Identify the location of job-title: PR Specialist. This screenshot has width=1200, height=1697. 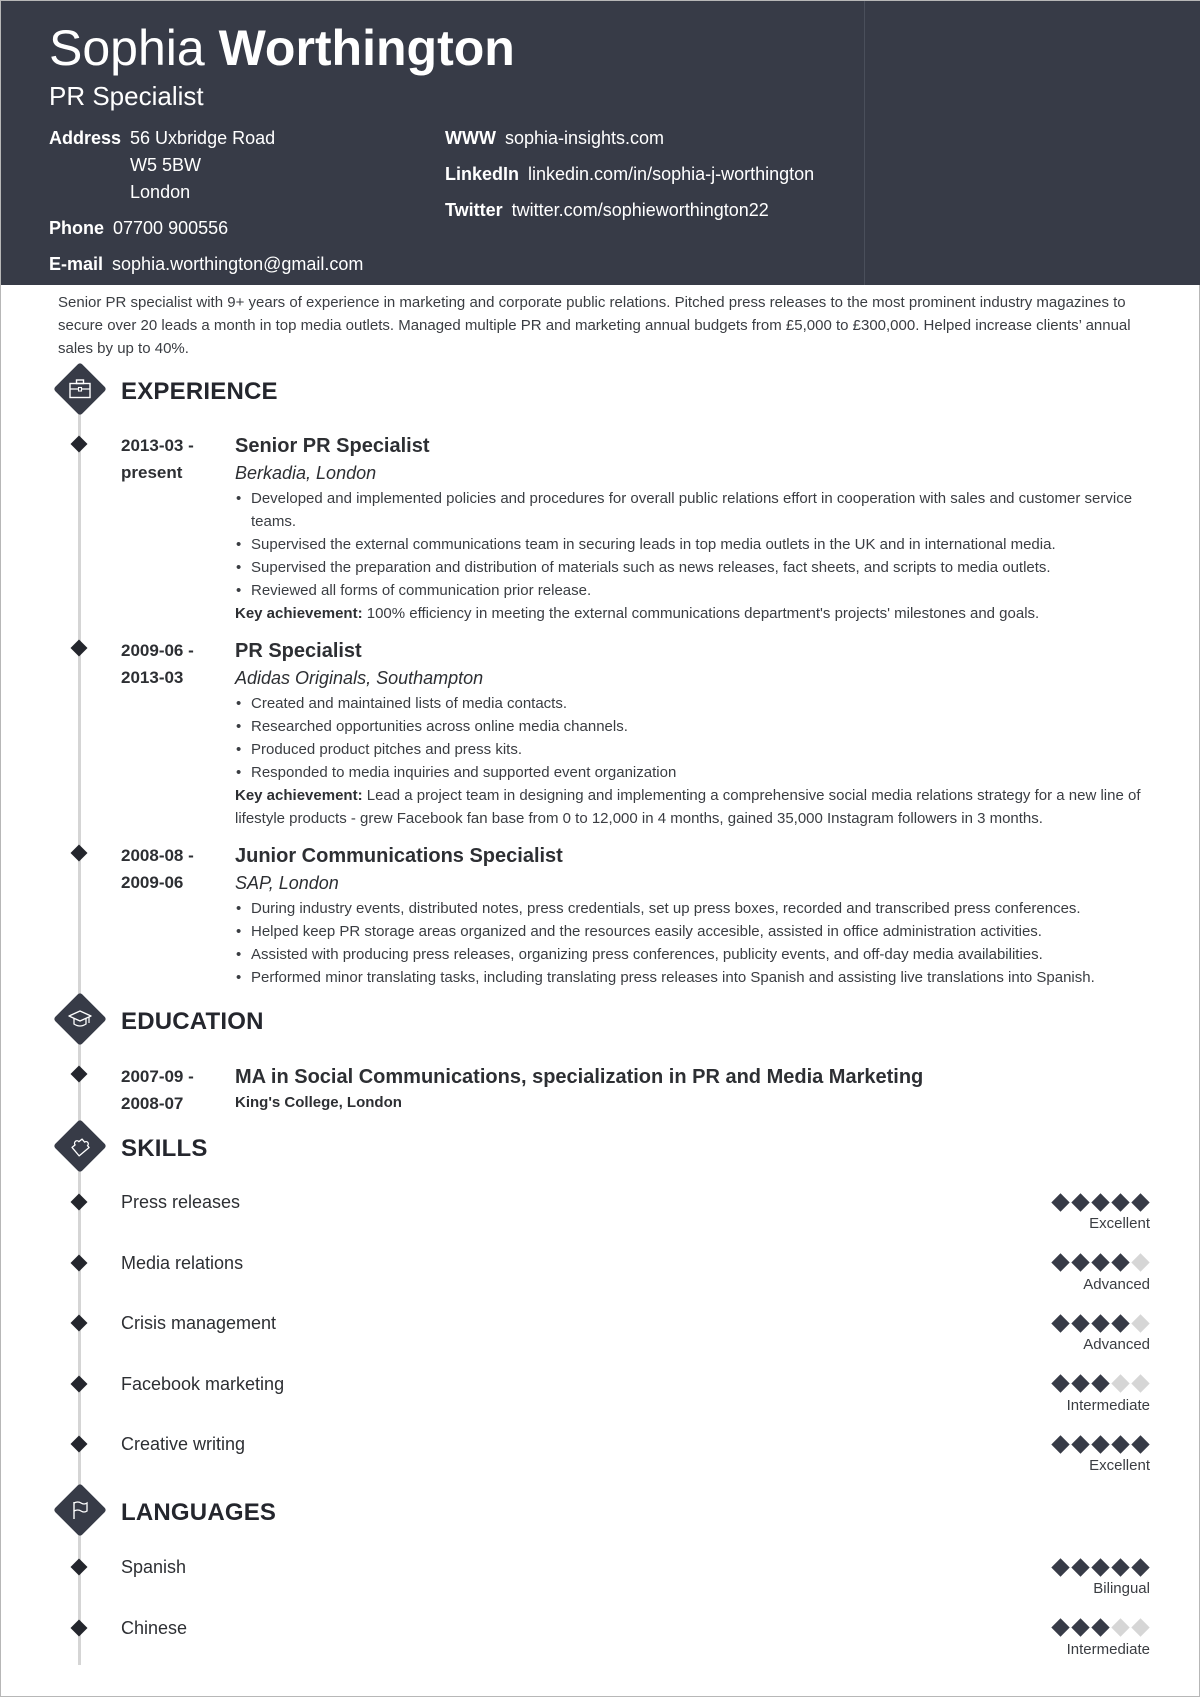
(298, 651).